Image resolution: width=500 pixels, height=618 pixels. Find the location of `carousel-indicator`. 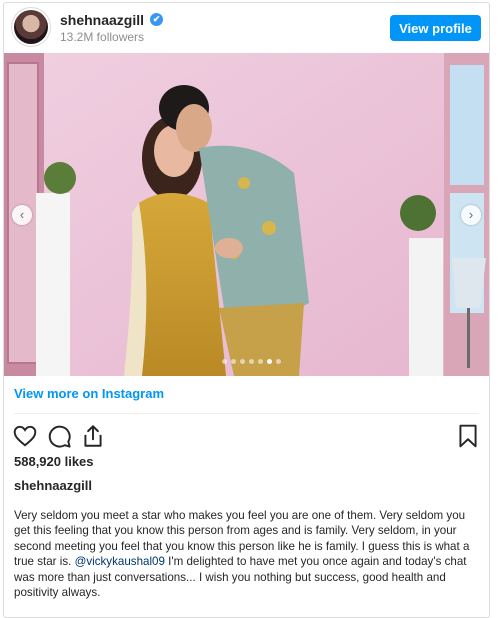

carousel-indicator is located at coordinates (251, 362).